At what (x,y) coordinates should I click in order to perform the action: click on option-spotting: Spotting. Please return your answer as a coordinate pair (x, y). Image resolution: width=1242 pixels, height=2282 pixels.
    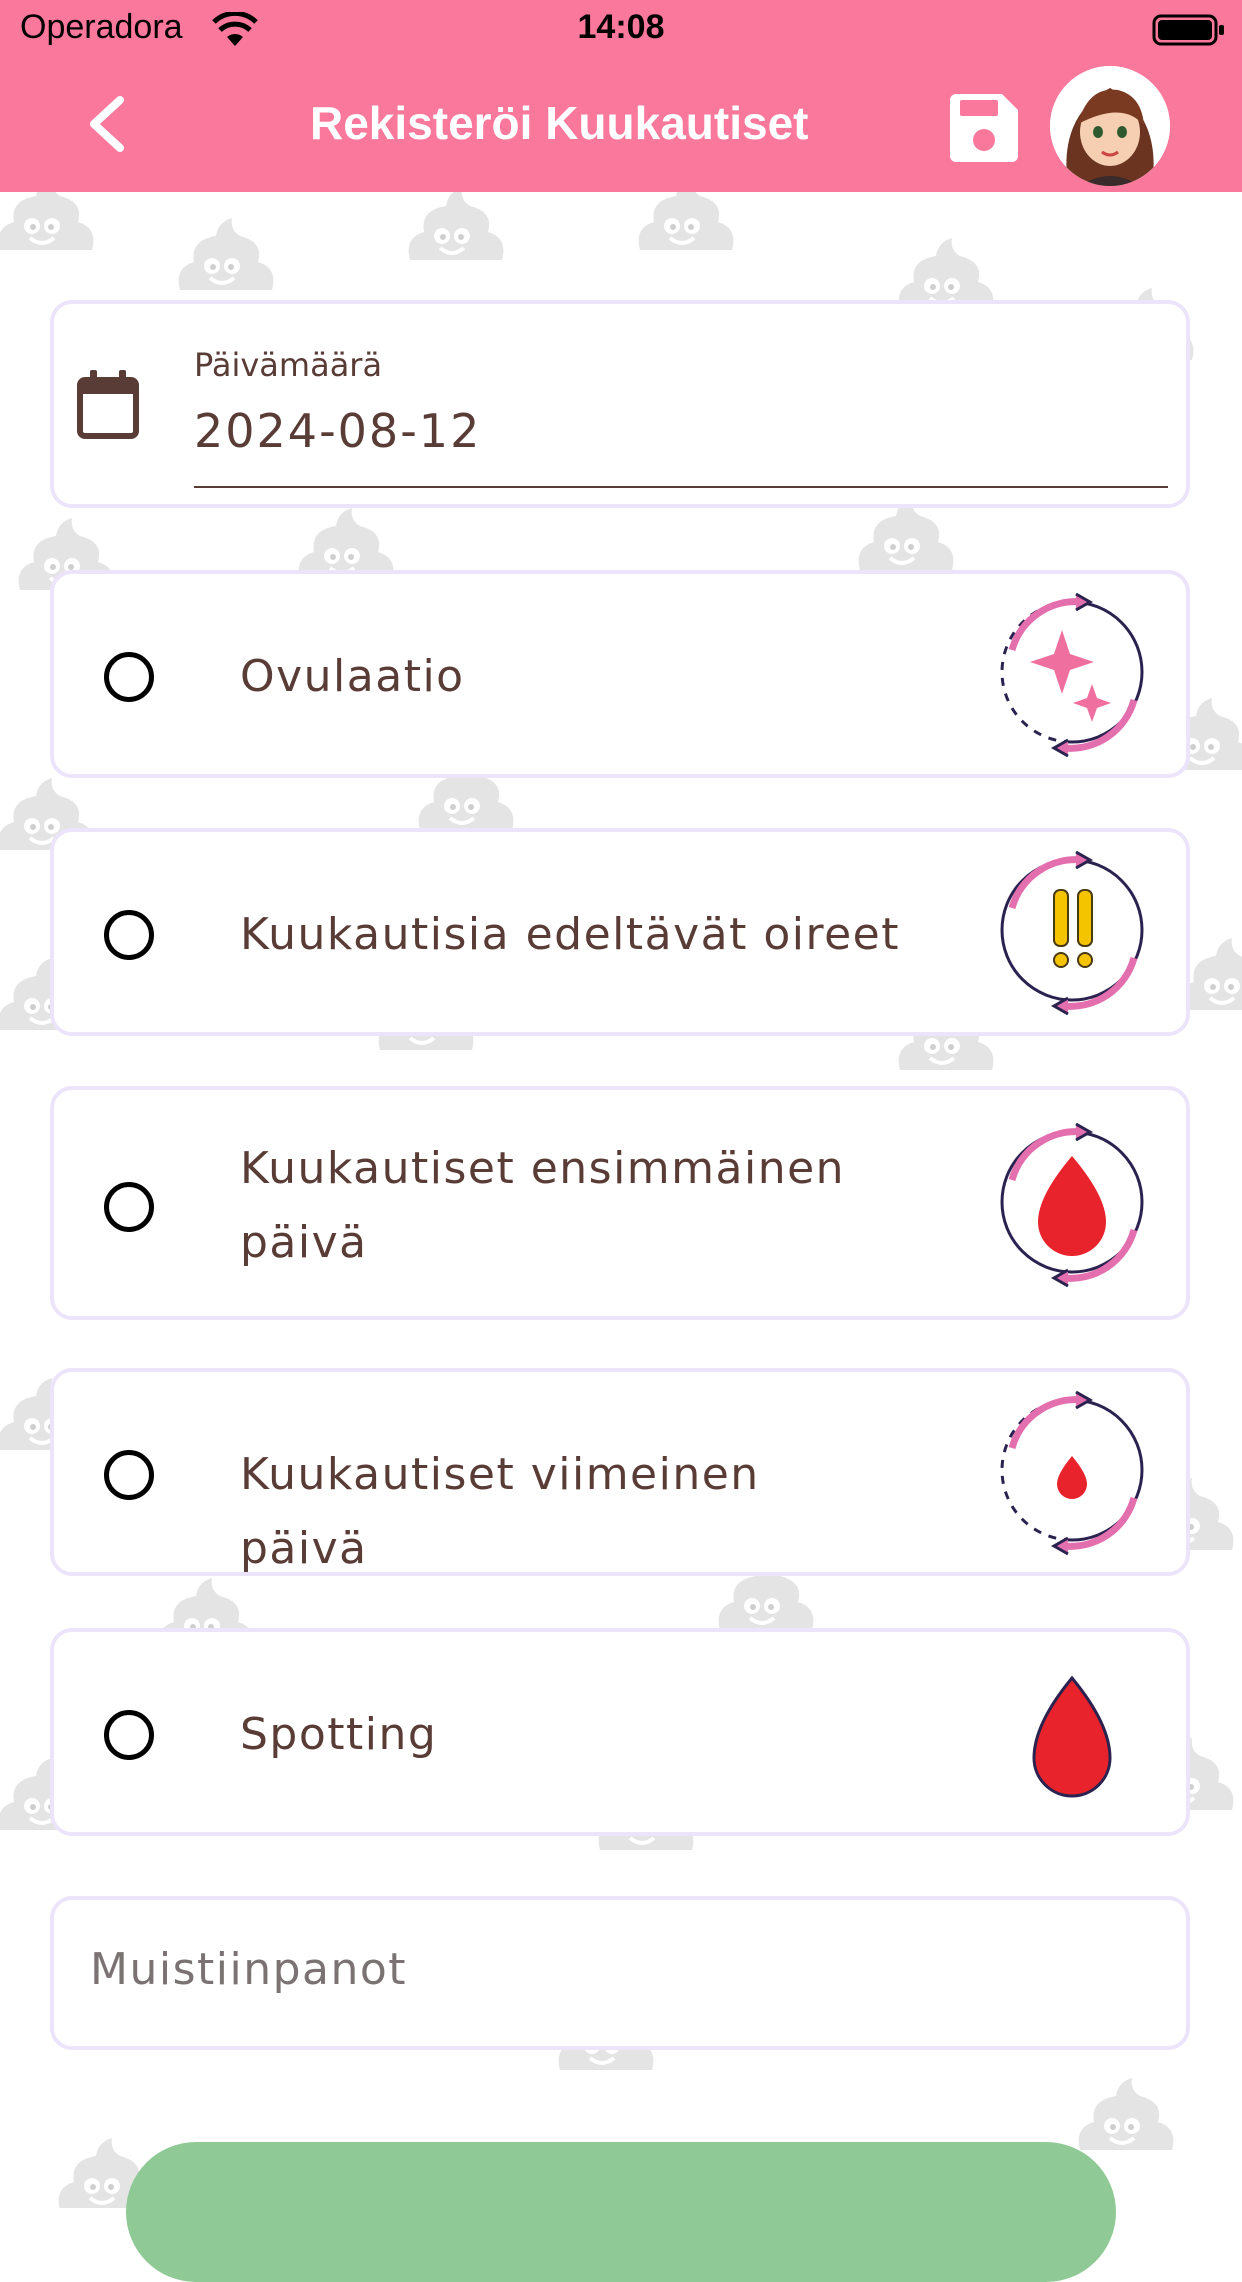
    Looking at the image, I should click on (620, 1732).